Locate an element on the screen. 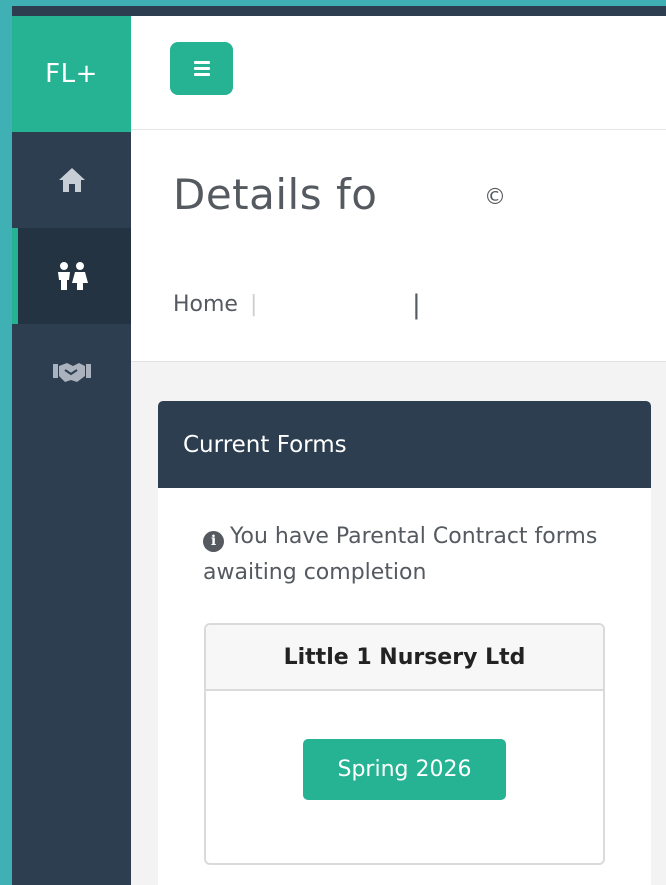 Image resolution: width=666 pixels, height=885 pixels. active-indicator is located at coordinates (15, 276).